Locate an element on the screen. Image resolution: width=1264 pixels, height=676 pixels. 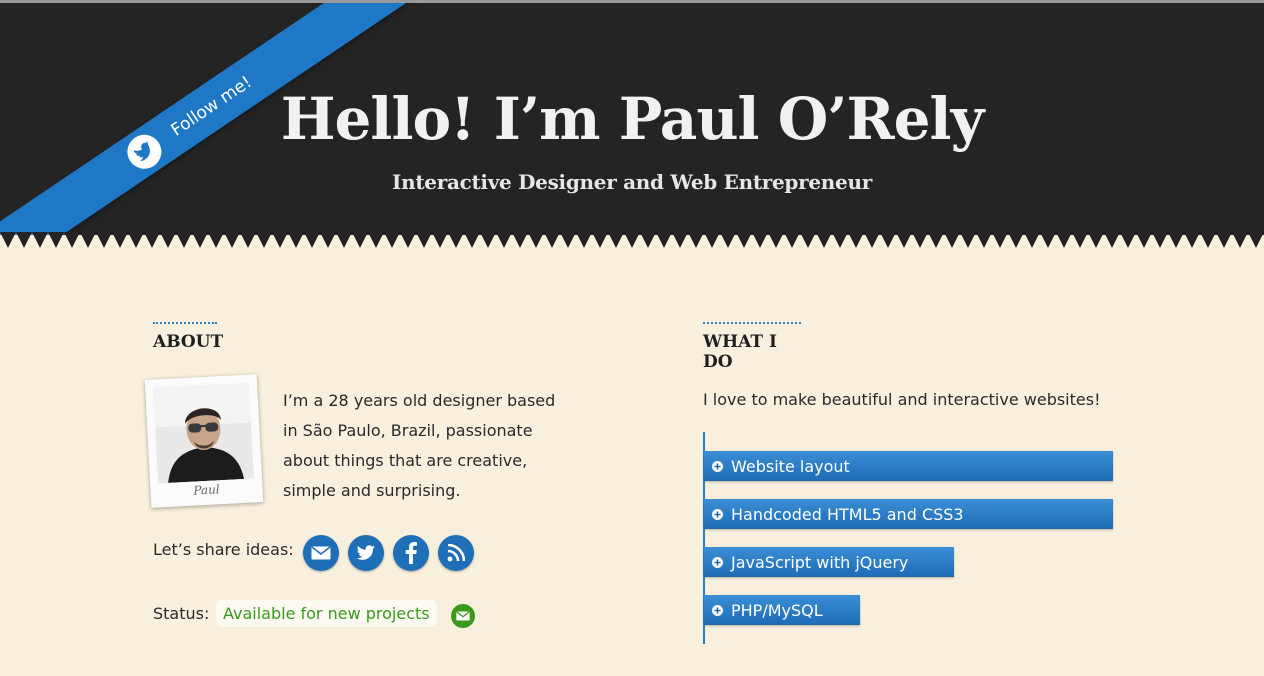
status-contact-button is located at coordinates (463, 616).